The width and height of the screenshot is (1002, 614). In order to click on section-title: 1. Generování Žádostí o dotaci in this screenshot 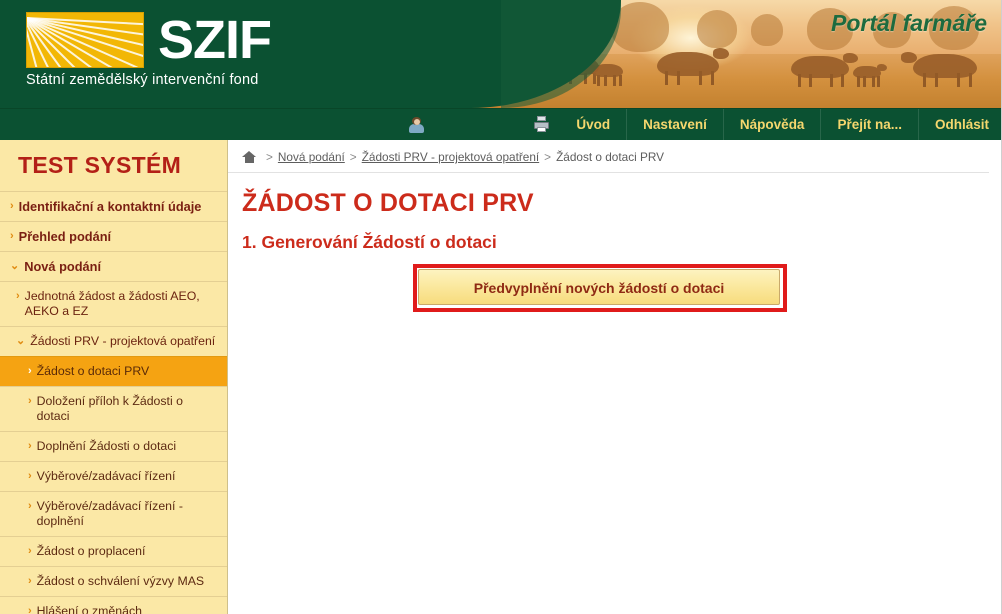, I will do `click(369, 242)`.